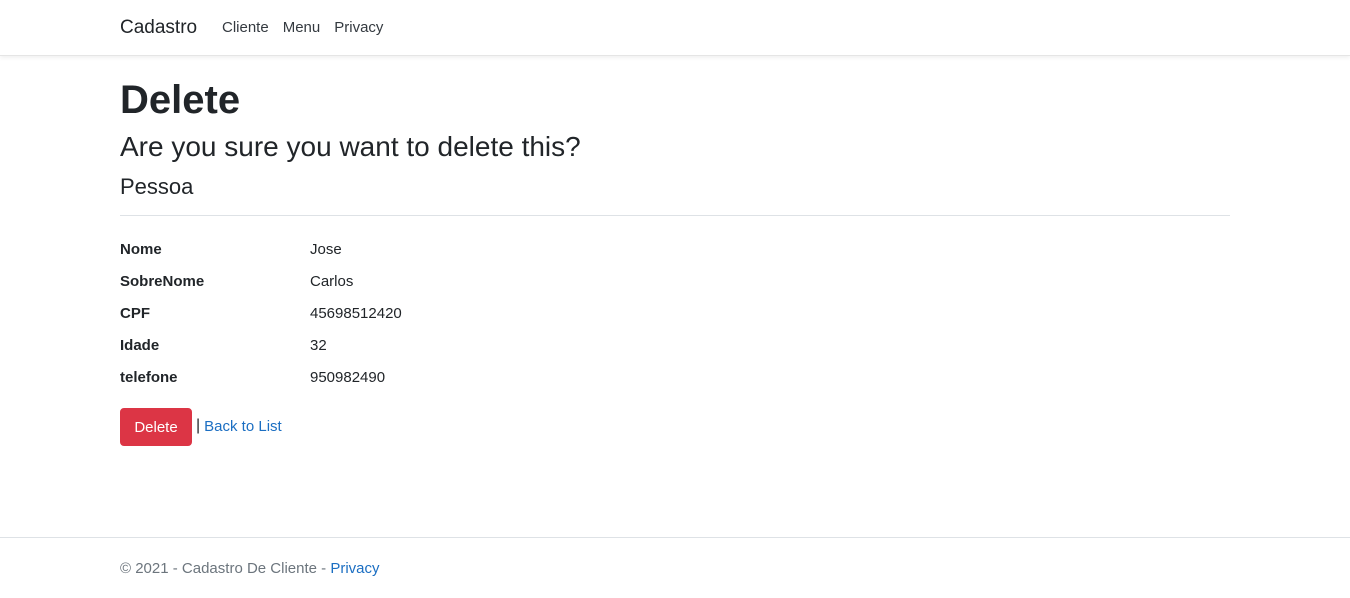  What do you see at coordinates (162, 281) in the screenshot?
I see `detail-label: SobreNome` at bounding box center [162, 281].